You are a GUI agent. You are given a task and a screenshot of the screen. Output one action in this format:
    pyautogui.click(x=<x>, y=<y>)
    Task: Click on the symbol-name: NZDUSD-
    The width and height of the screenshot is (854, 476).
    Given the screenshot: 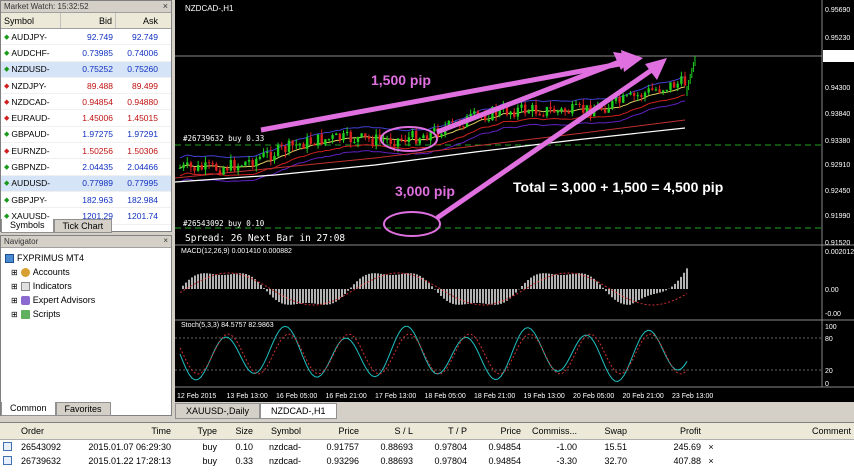 What is the action you would take?
    pyautogui.click(x=30, y=69)
    